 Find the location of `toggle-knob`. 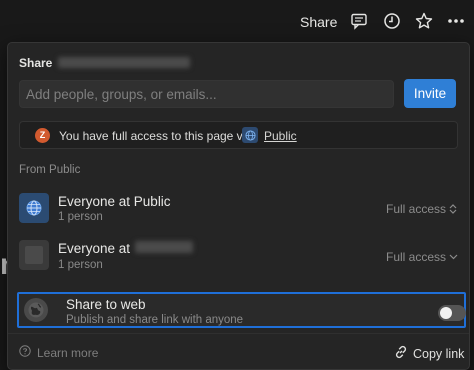

toggle-knob is located at coordinates (446, 313).